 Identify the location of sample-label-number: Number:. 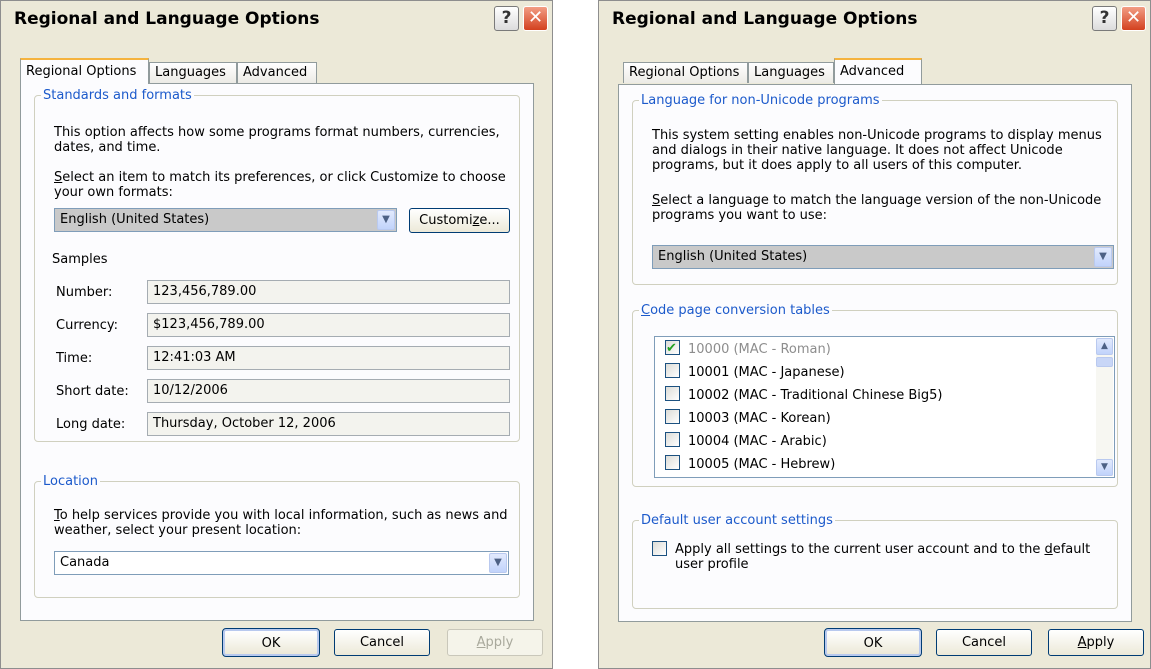
(84, 292).